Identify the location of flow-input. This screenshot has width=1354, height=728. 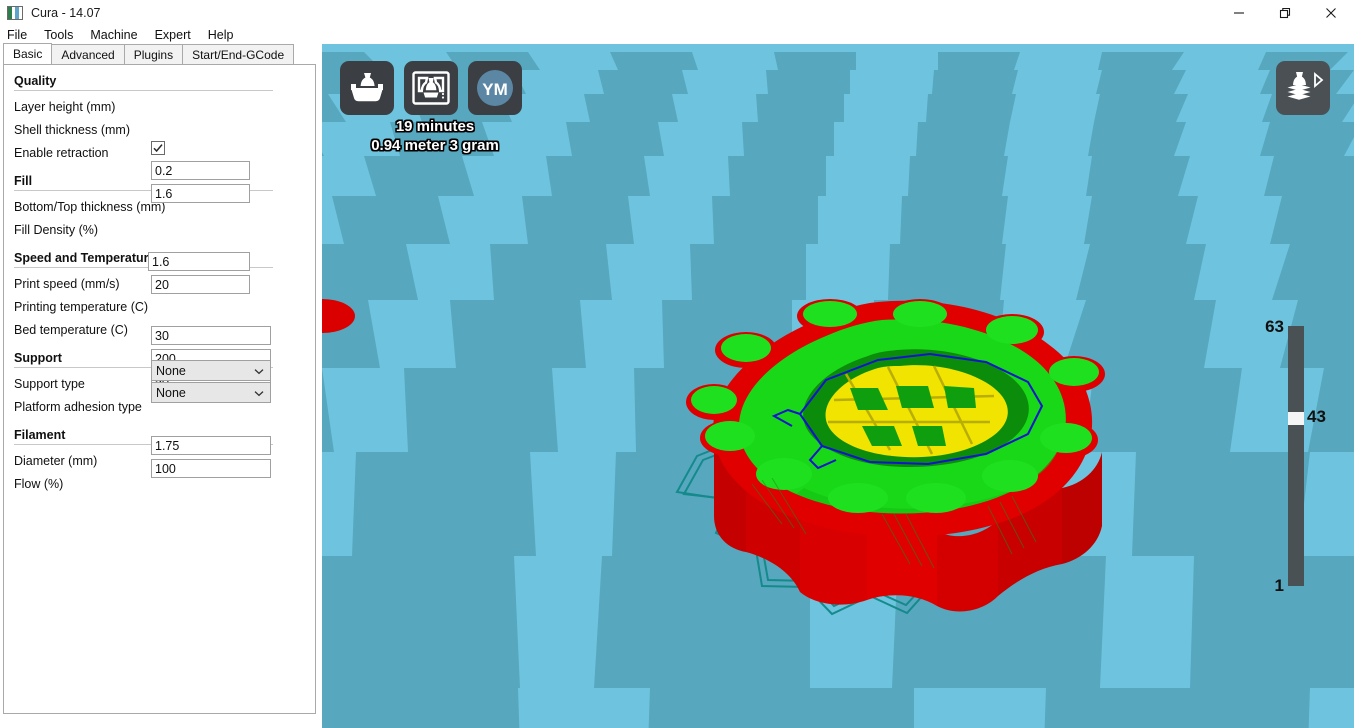
(211, 468).